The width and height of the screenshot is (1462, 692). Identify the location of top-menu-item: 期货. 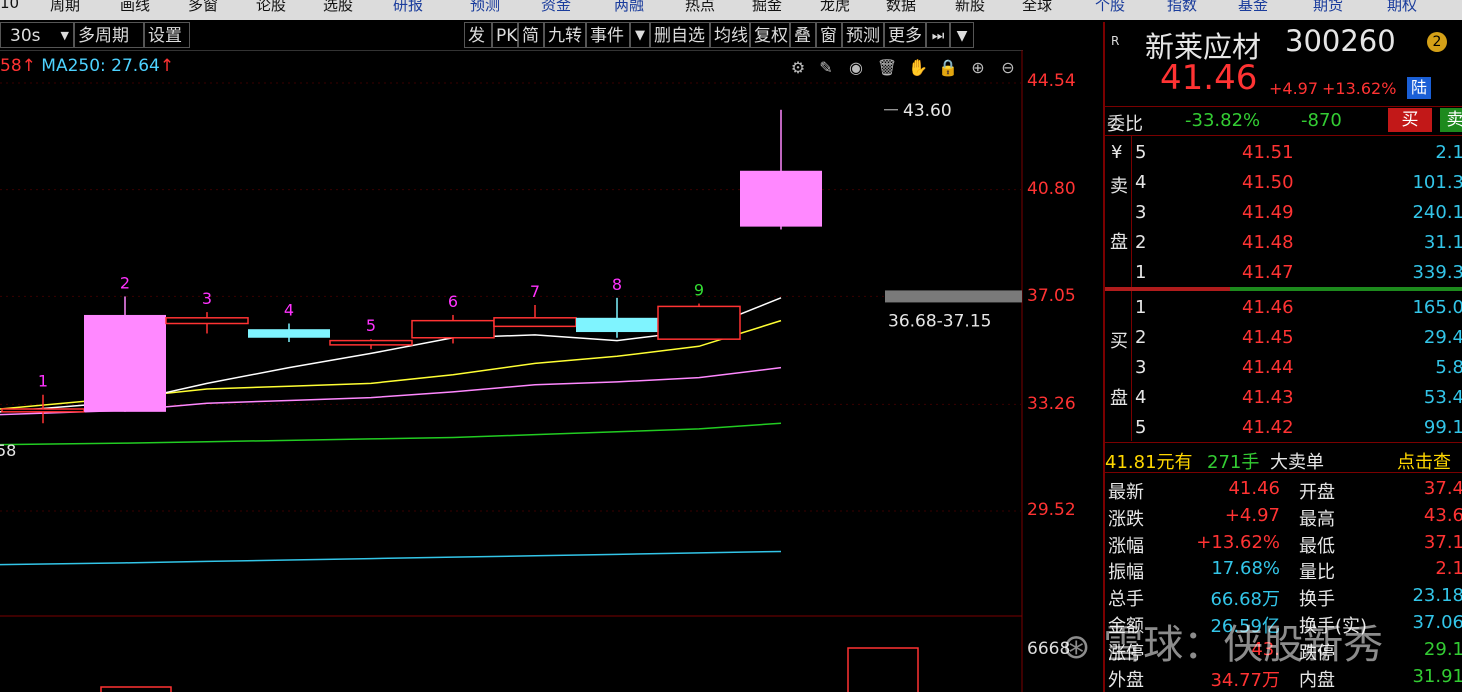
(1328, 7).